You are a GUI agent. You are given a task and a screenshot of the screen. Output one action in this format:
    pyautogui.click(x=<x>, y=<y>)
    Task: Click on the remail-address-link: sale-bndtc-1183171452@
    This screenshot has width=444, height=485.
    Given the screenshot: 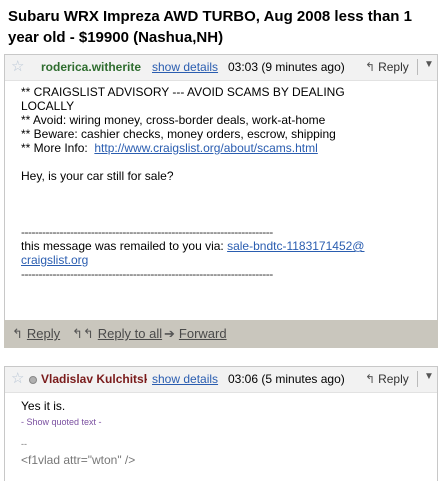 What is the action you would take?
    pyautogui.click(x=295, y=246)
    